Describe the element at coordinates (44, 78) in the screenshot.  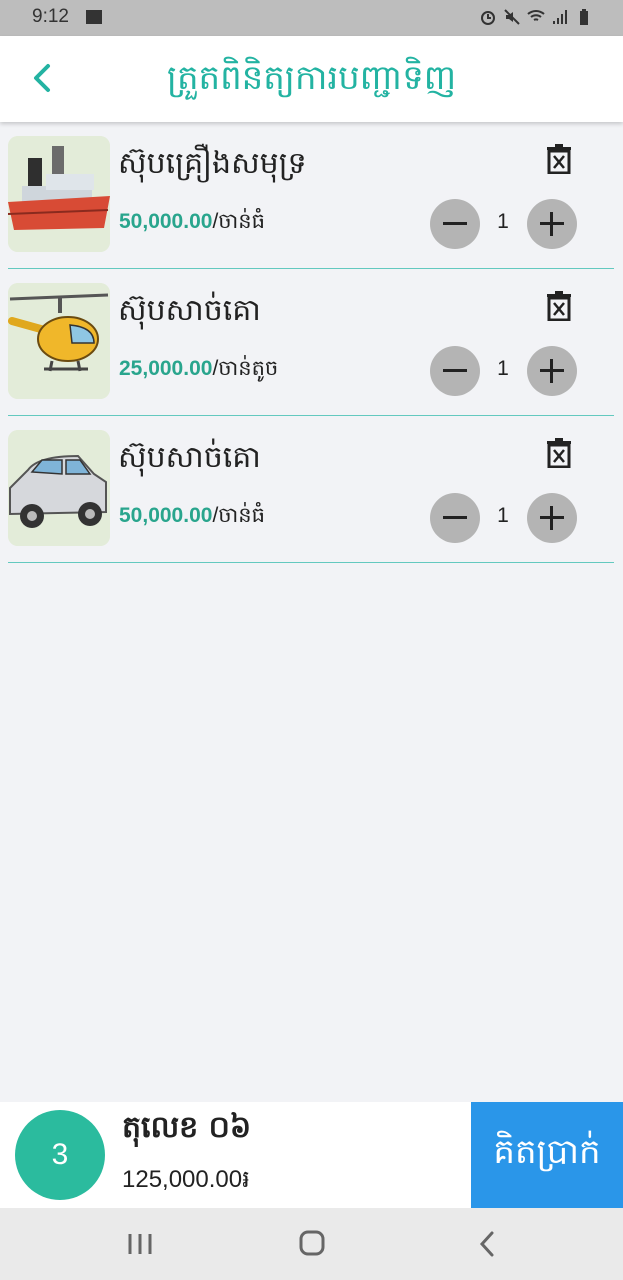
I see `chevron-left-icon` at that location.